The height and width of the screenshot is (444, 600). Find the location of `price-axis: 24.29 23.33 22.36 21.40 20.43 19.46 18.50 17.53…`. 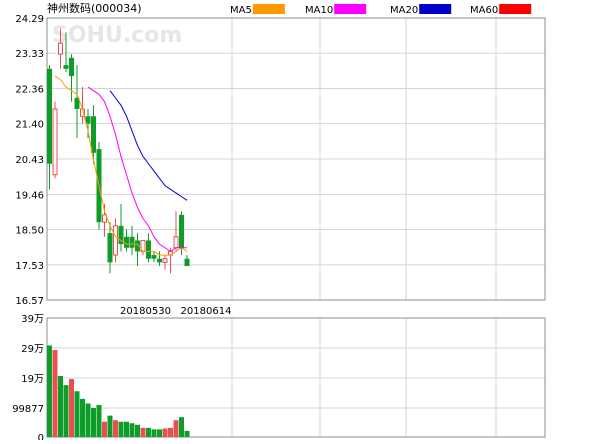

price-axis: 24.29 23.33 22.36 21.40 20.43 19.46 18.50 17.53… is located at coordinates (29, 160).